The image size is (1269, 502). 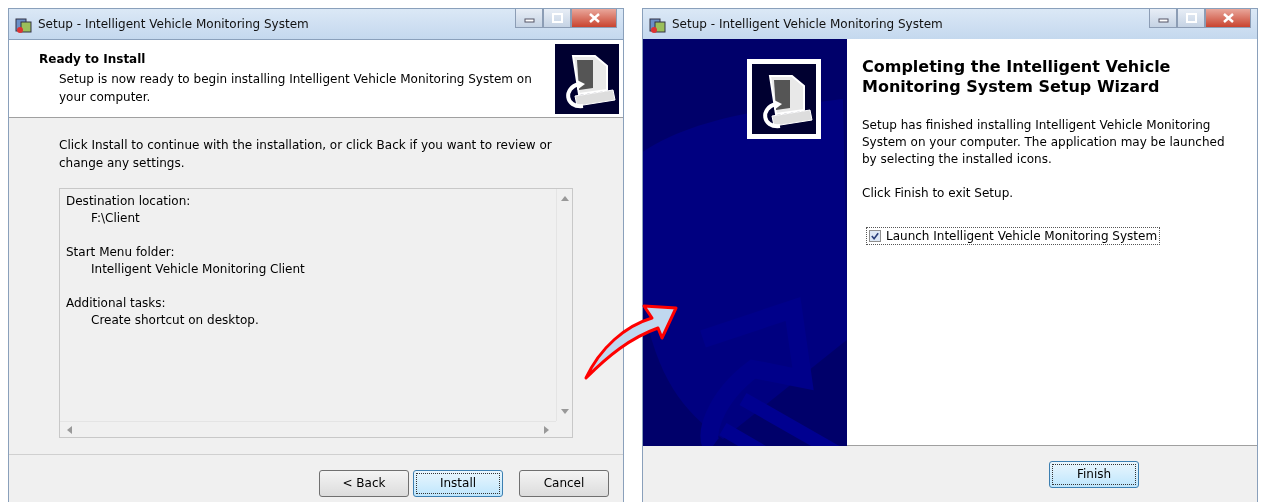 I want to click on page-title: Ready to Install, so click(x=93, y=58).